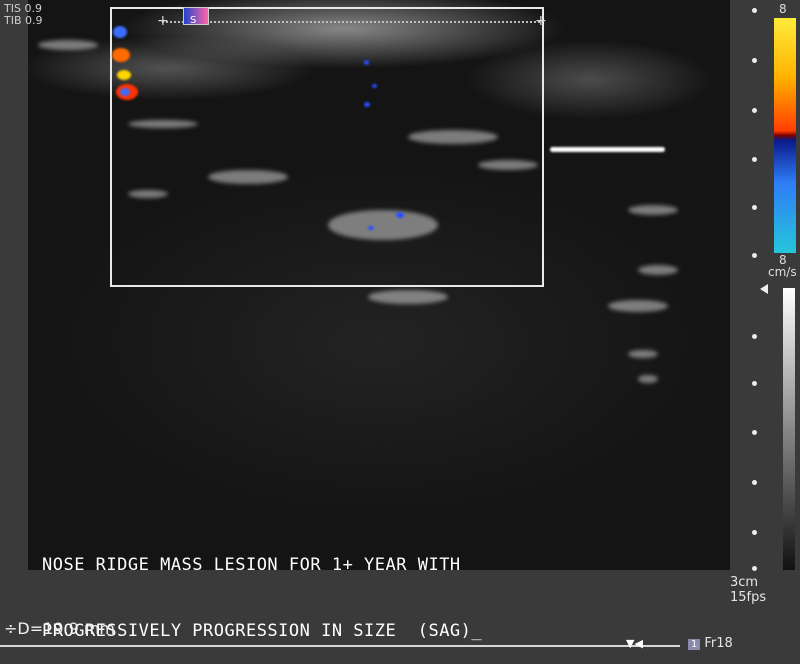  Describe the element at coordinates (541, 21) in the screenshot. I see `caliper-end-icon: +` at that location.